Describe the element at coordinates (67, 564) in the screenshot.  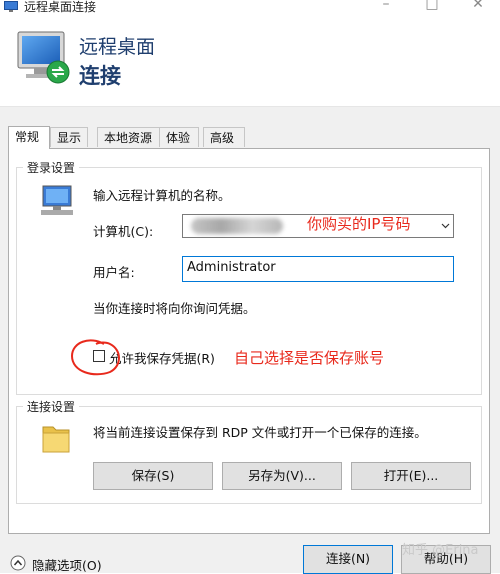
I see `hide-options-link: 隐藏选项(O)` at that location.